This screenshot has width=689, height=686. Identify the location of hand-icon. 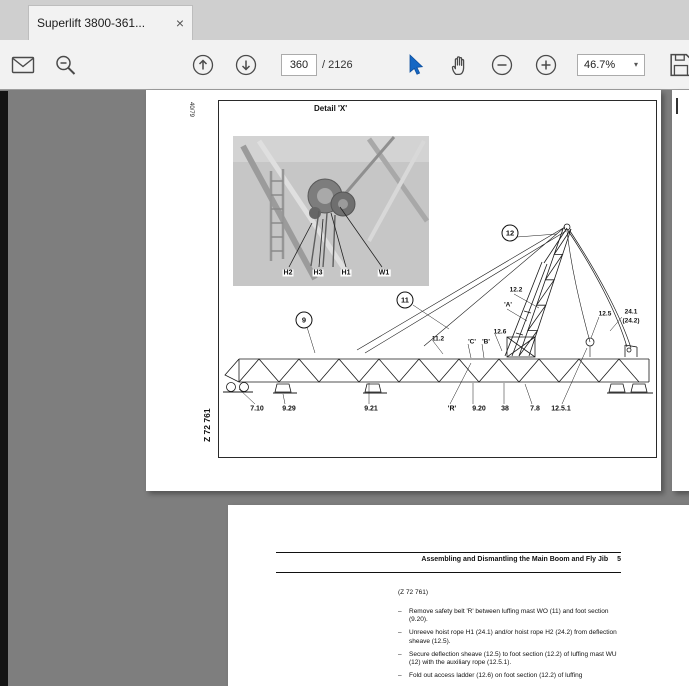
(457, 65).